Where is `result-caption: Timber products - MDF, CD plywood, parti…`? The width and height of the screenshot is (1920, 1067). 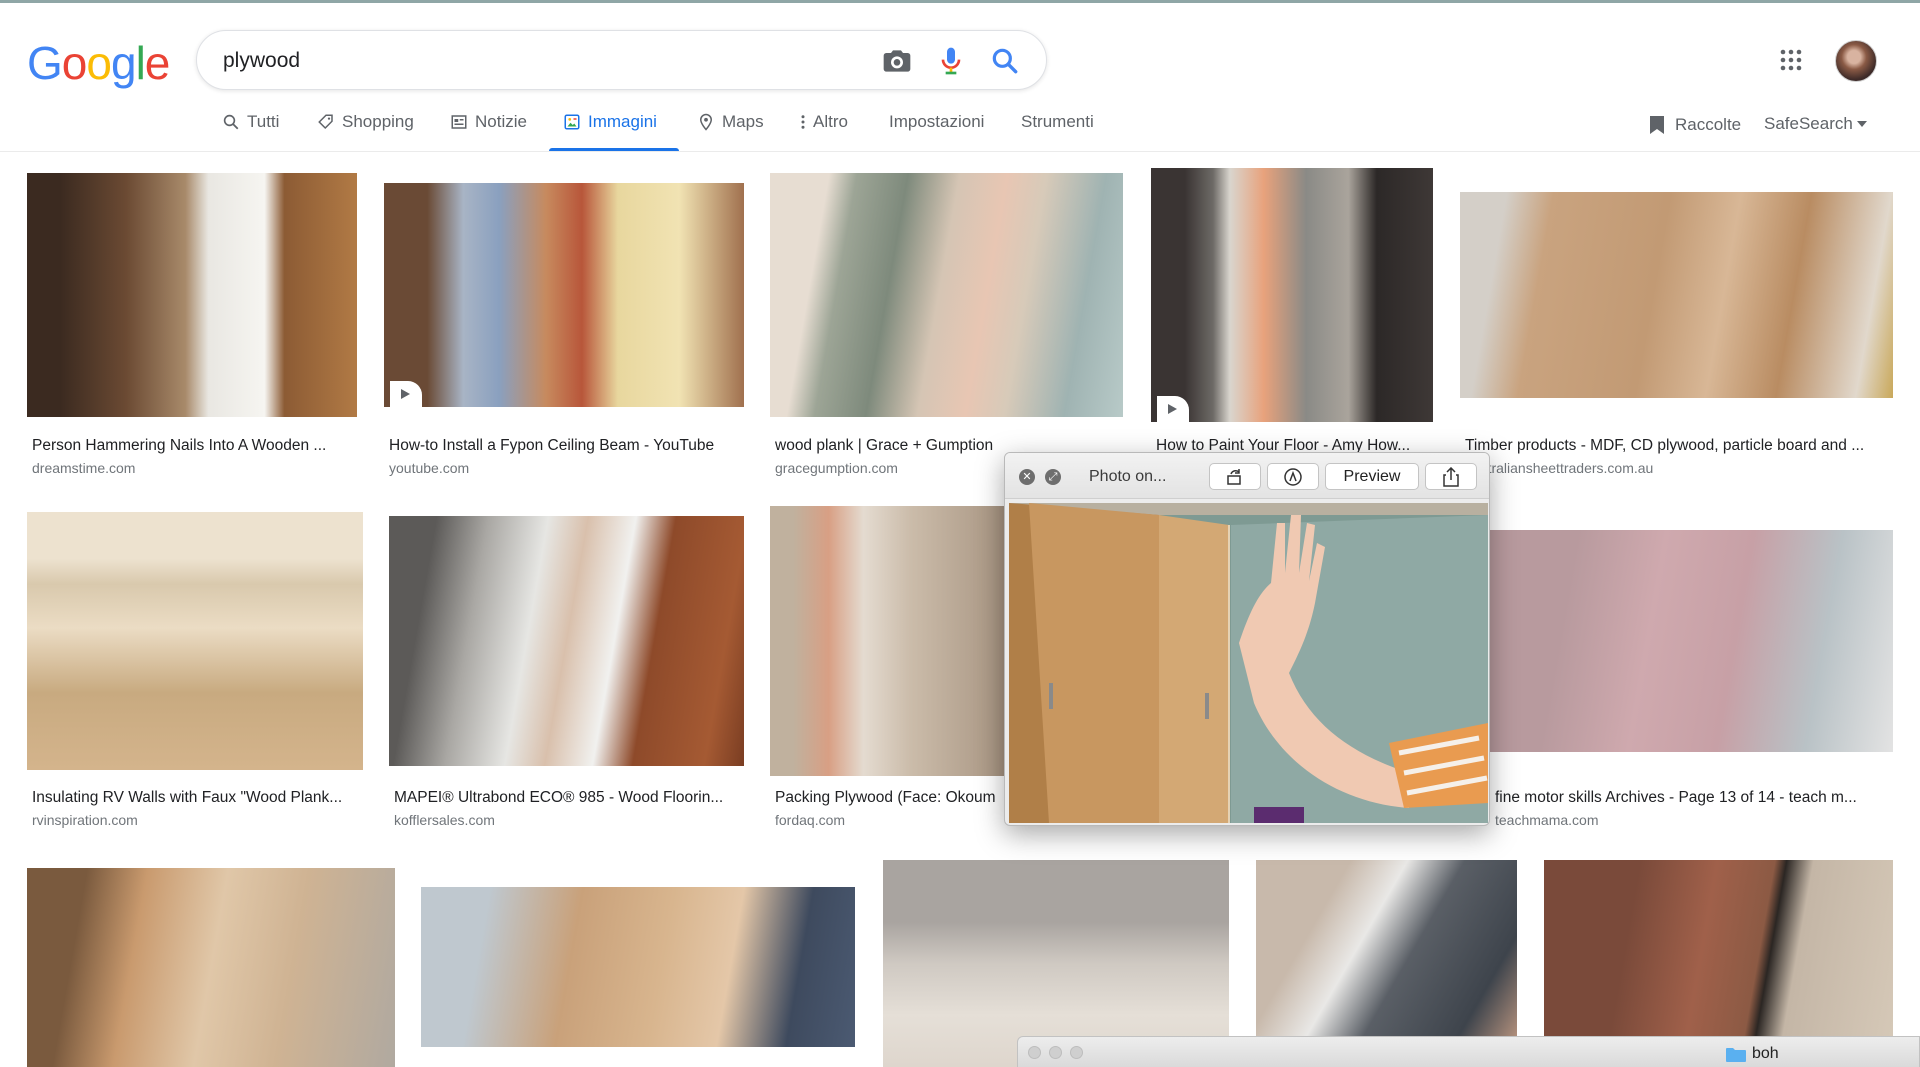
result-caption: Timber products - MDF, CD plywood, parti… is located at coordinates (1665, 445).